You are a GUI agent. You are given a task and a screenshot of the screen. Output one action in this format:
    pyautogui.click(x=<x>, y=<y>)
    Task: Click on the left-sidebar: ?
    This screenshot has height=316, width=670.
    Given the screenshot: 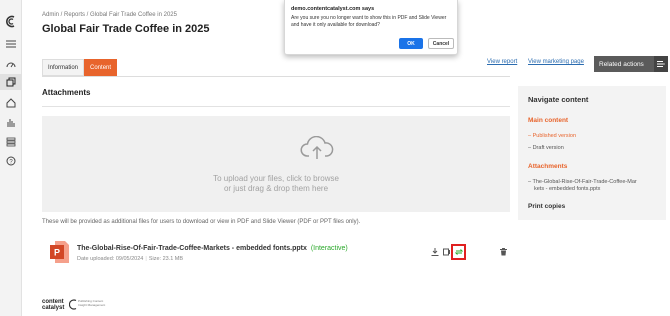 What is the action you would take?
    pyautogui.click(x=11, y=158)
    